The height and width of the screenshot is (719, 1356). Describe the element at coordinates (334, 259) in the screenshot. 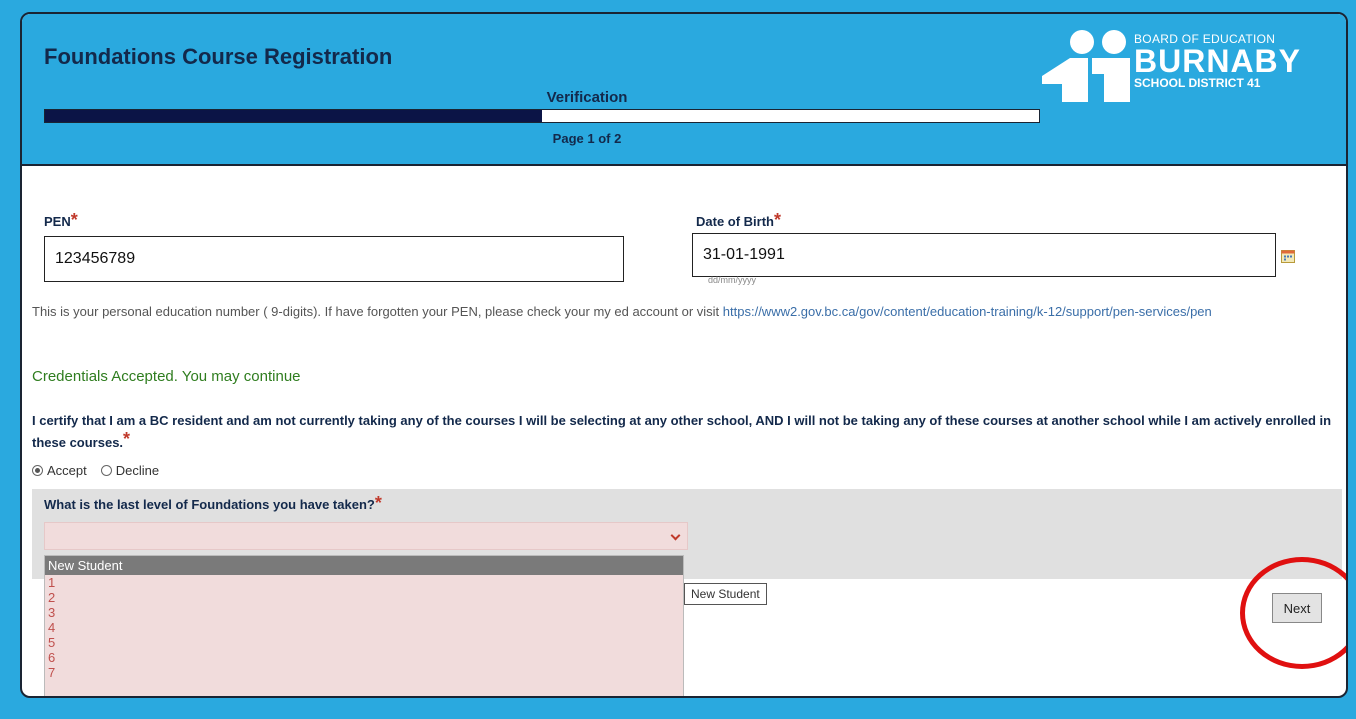

I see `pen-input` at that location.